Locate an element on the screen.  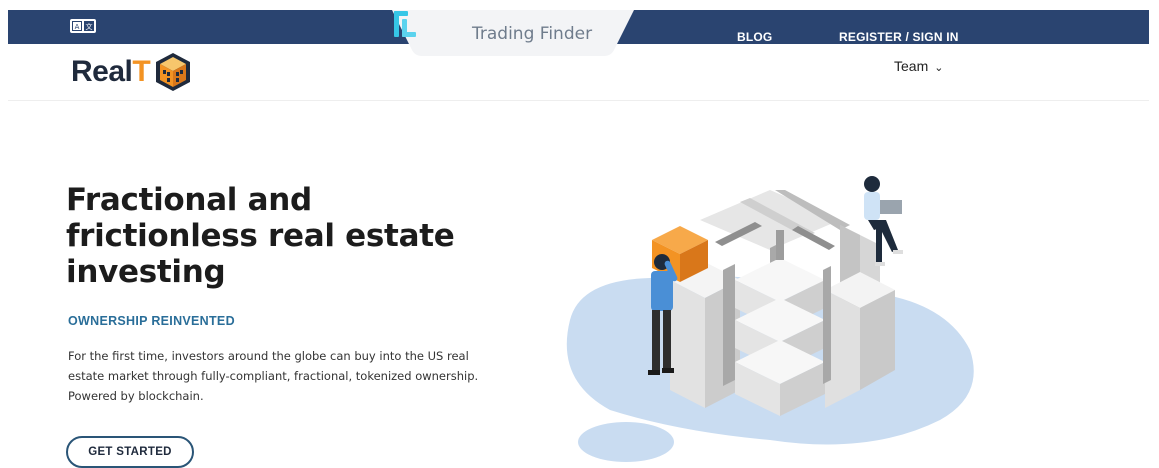
trading-finder-label: Trading Finder is located at coordinates (532, 34).